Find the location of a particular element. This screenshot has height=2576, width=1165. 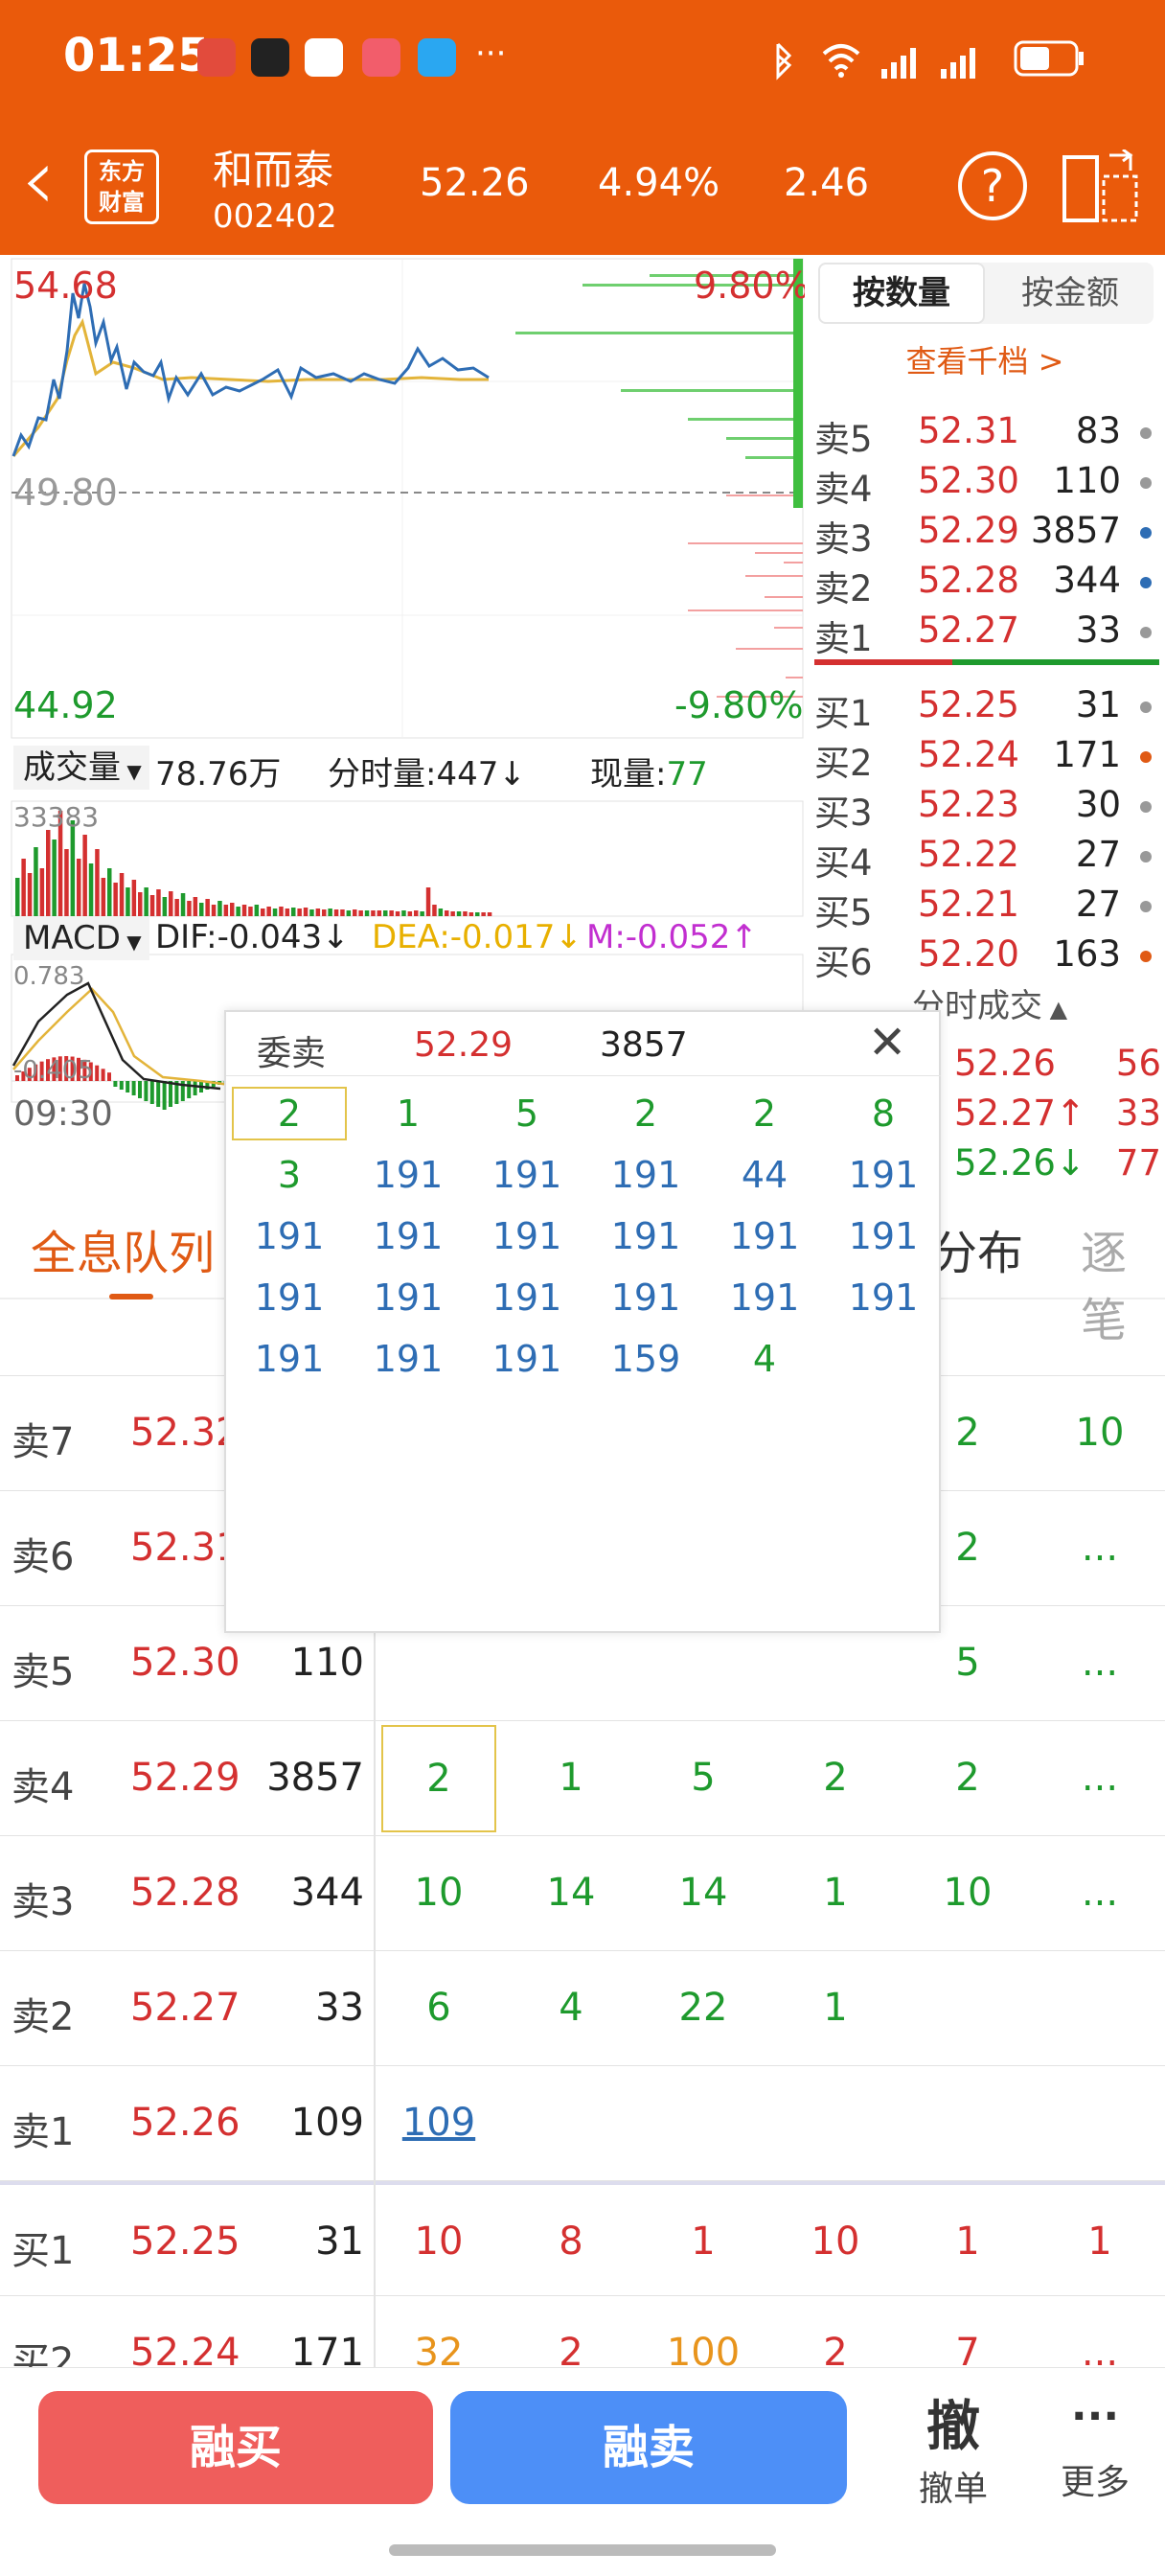

tab-full-queue: 全息队列 is located at coordinates (123, 1249).